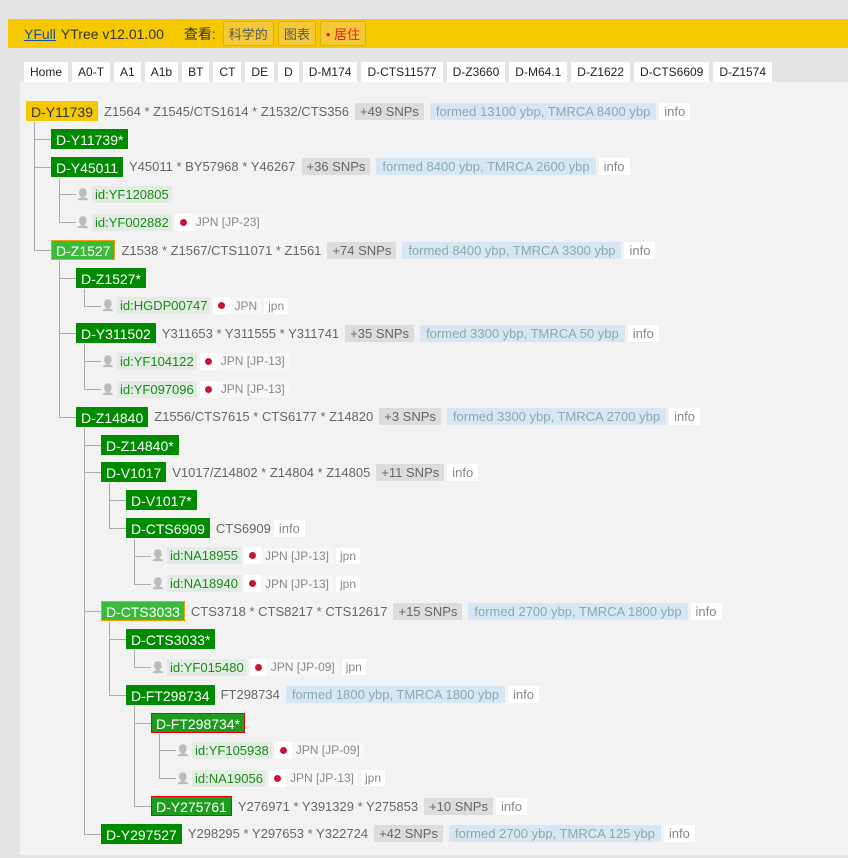  What do you see at coordinates (170, 694) in the screenshot?
I see `clade-label: D-FT298734` at bounding box center [170, 694].